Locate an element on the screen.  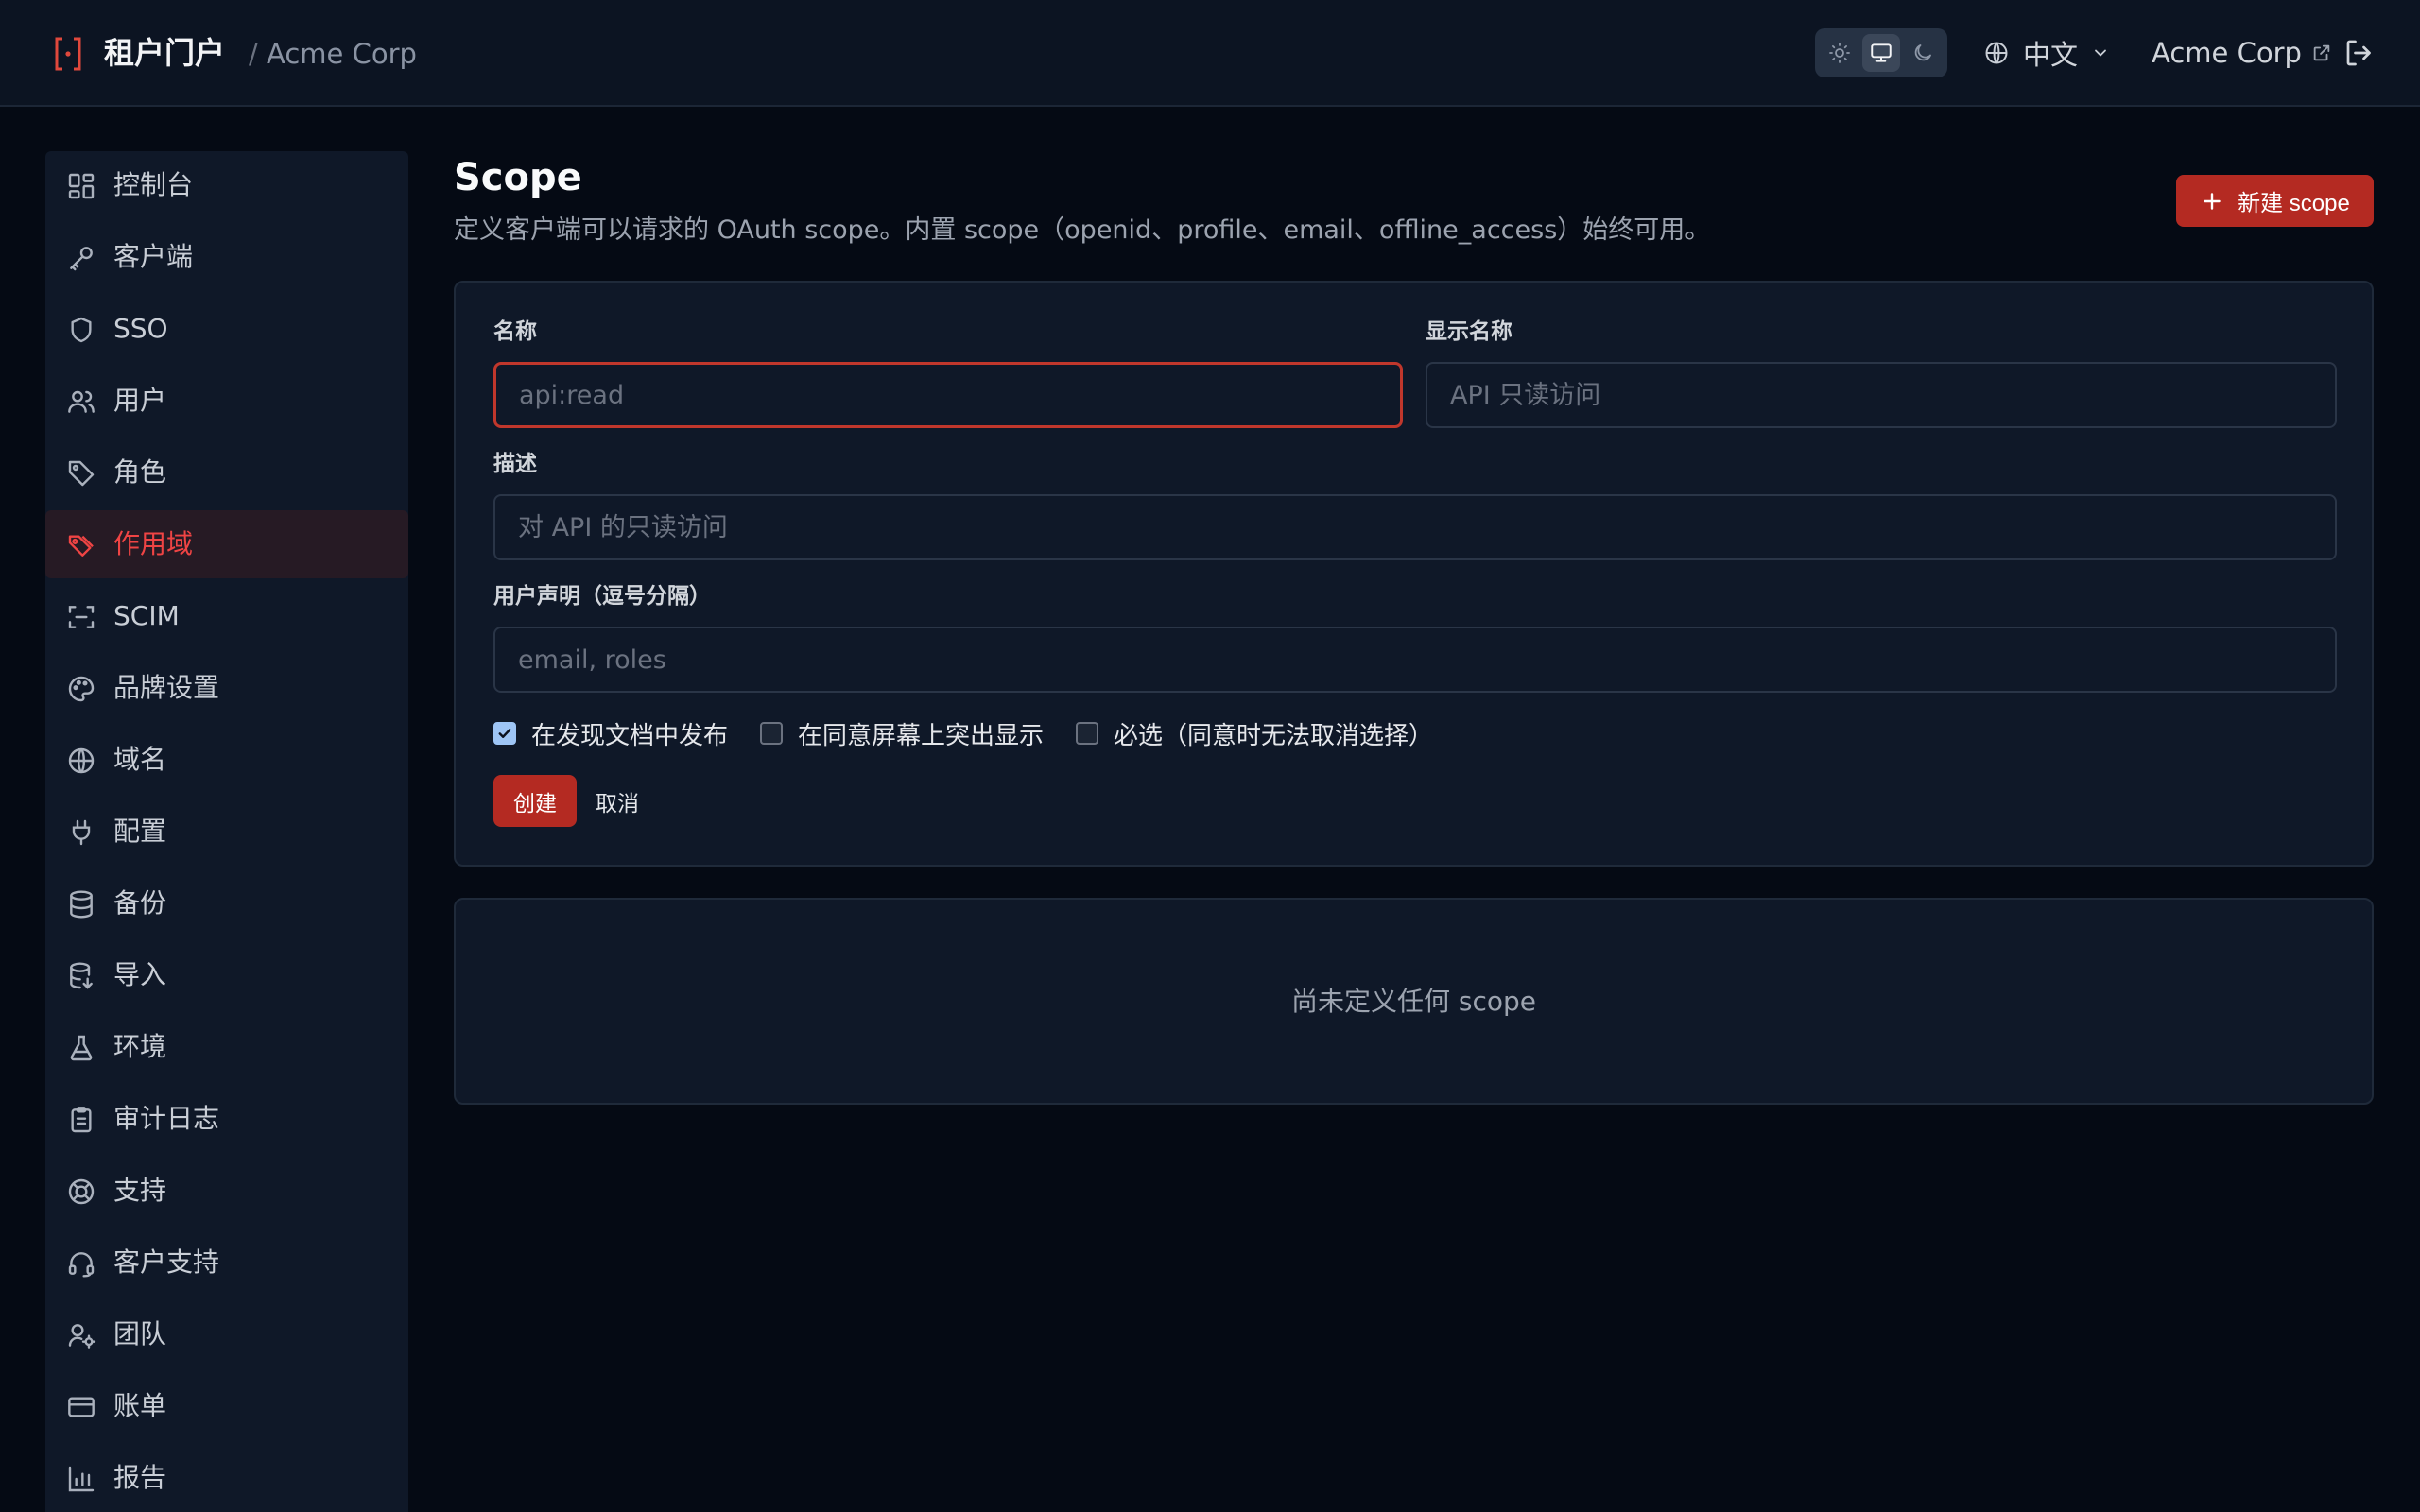
required-checkbox-label: 必选（同意时无法取消选择） is located at coordinates (1274, 735).